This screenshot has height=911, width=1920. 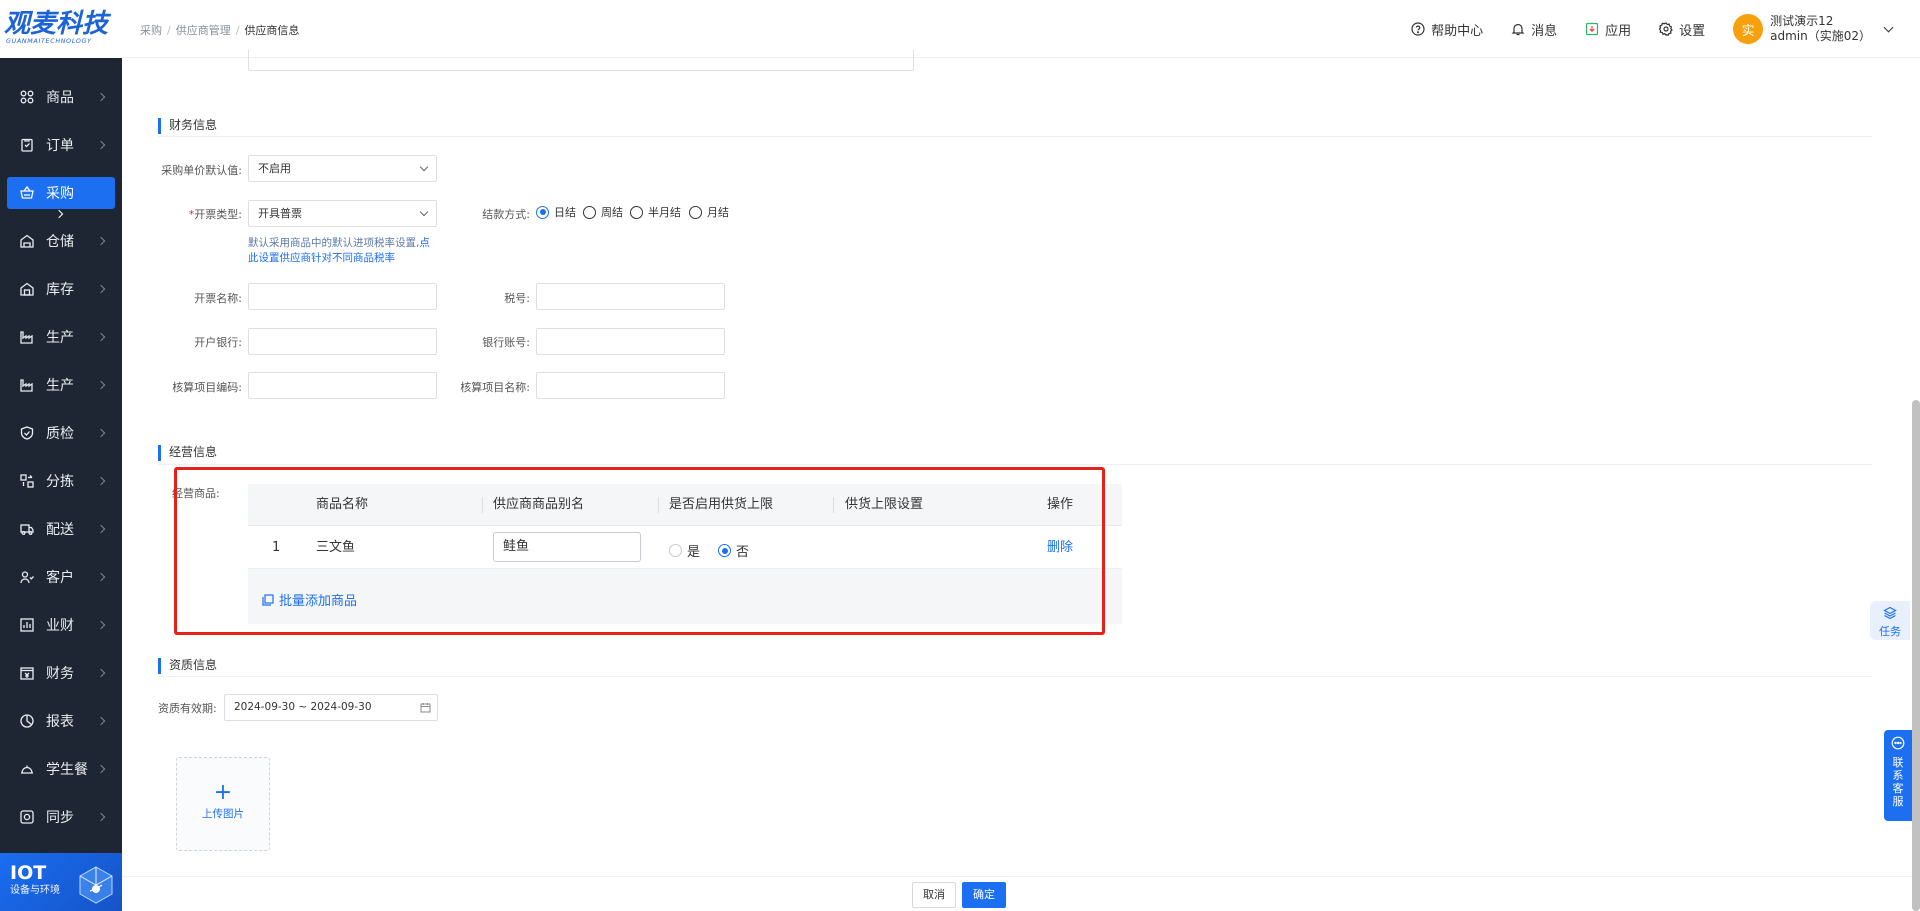 I want to click on grid-icon, so click(x=27, y=97).